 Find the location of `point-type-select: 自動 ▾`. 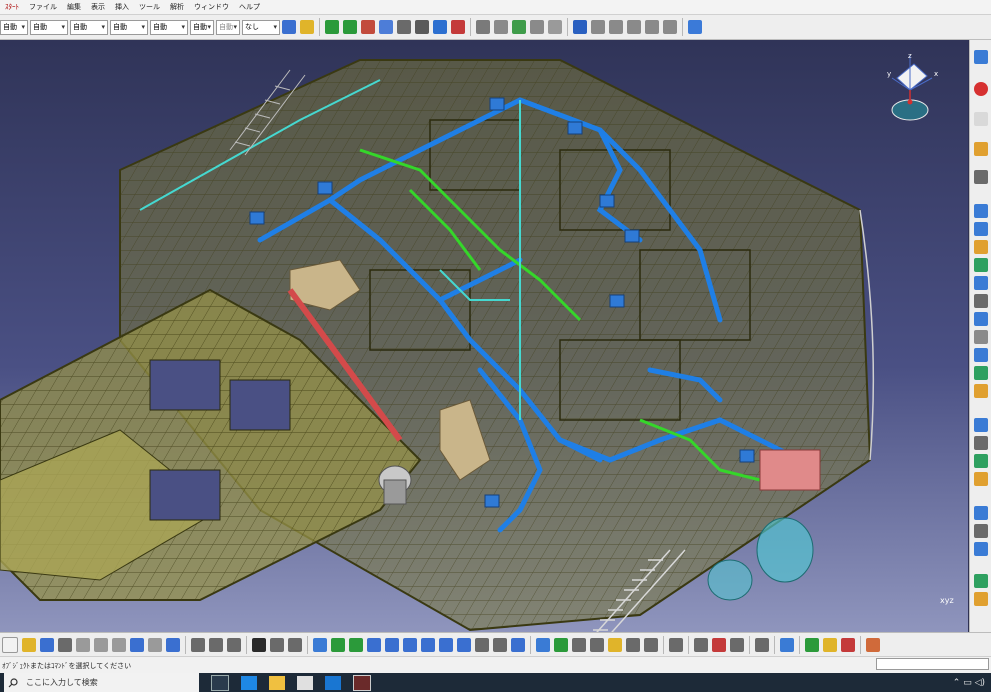

point-type-select: 自動 ▾ is located at coordinates (169, 27).